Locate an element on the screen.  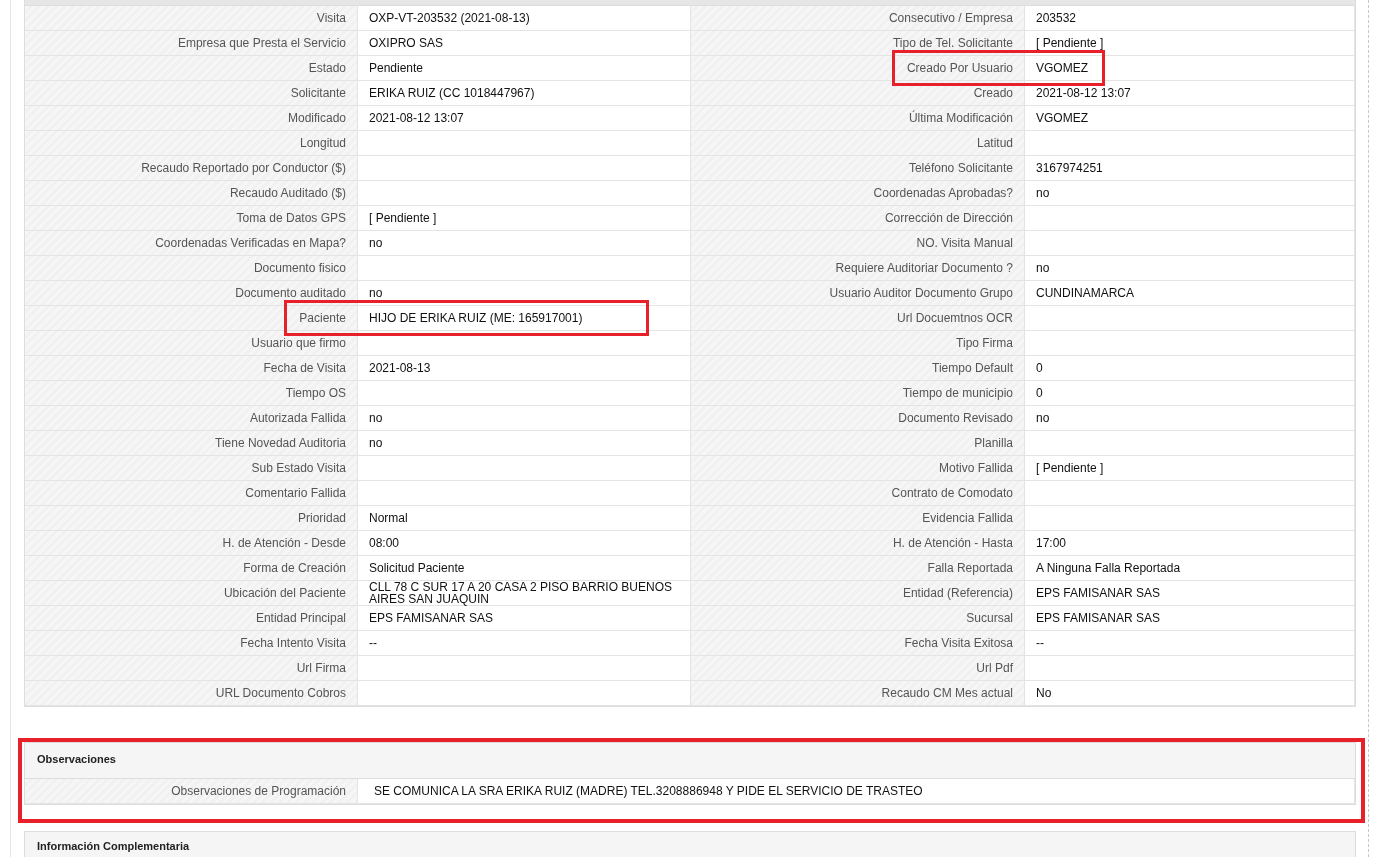
field-label: Requiere Auditoriar Documento ? is located at coordinates (924, 268).